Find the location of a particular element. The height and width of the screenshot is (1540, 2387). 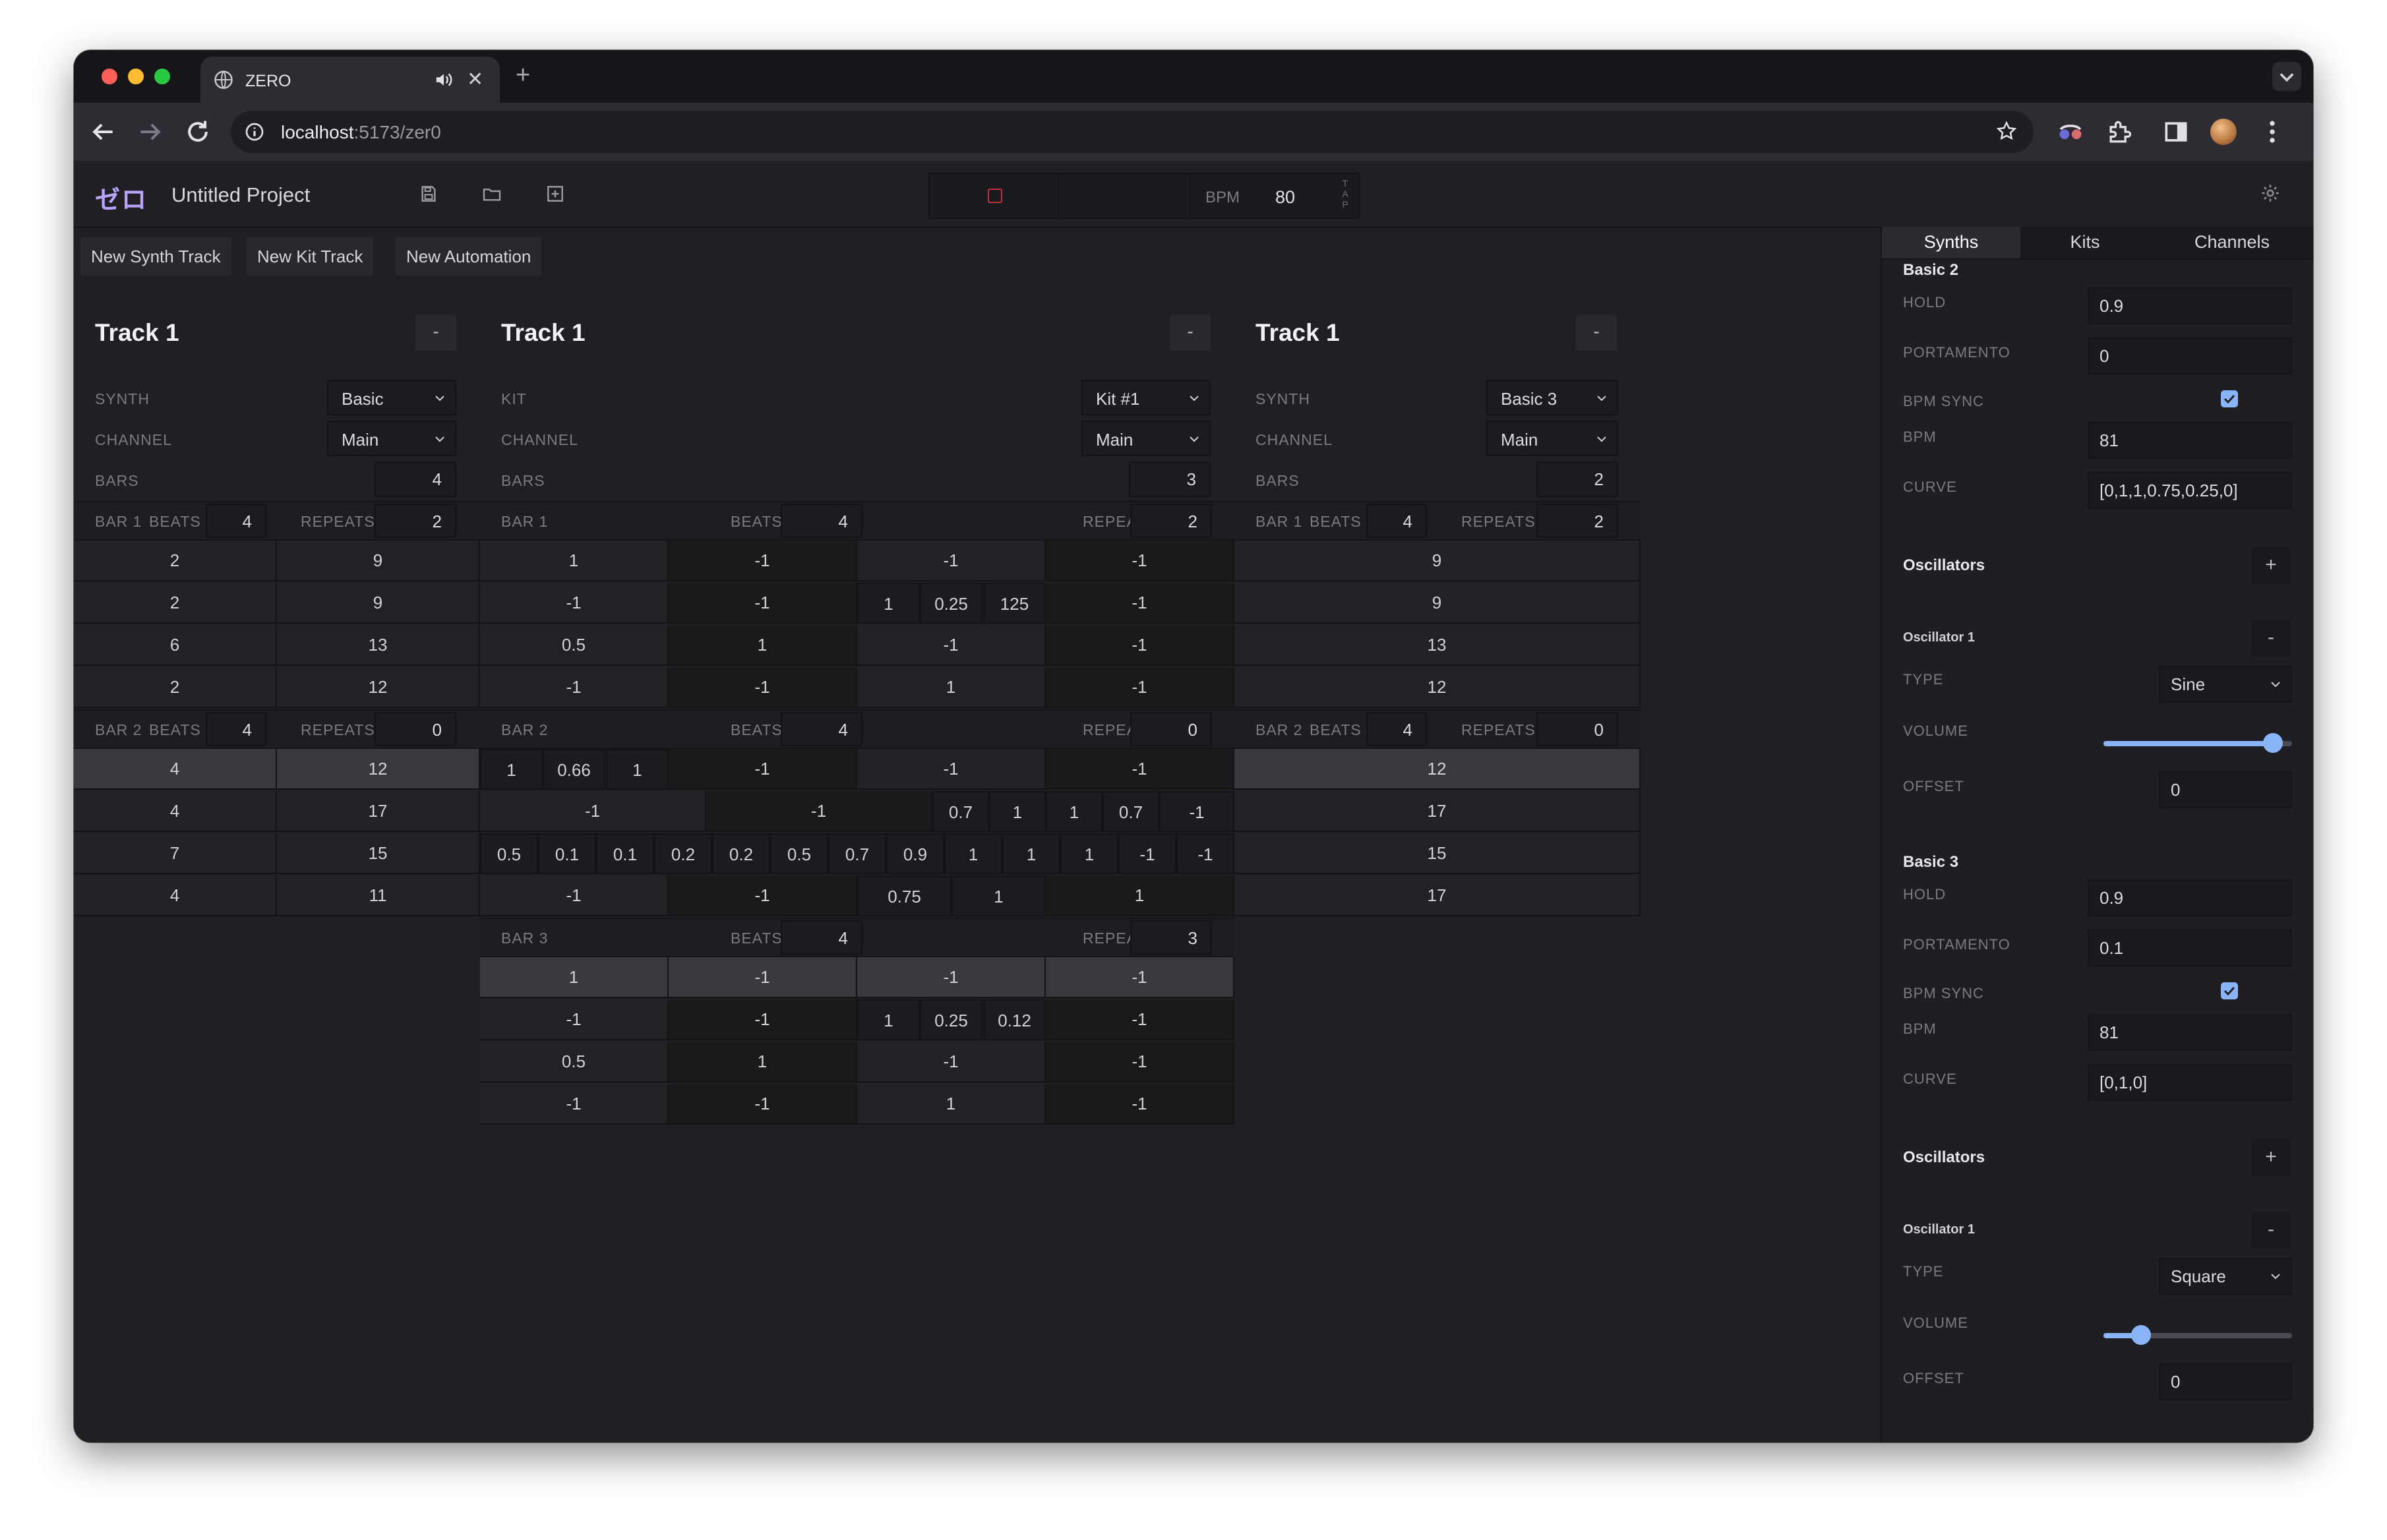

volume-slider is located at coordinates (2197, 743).